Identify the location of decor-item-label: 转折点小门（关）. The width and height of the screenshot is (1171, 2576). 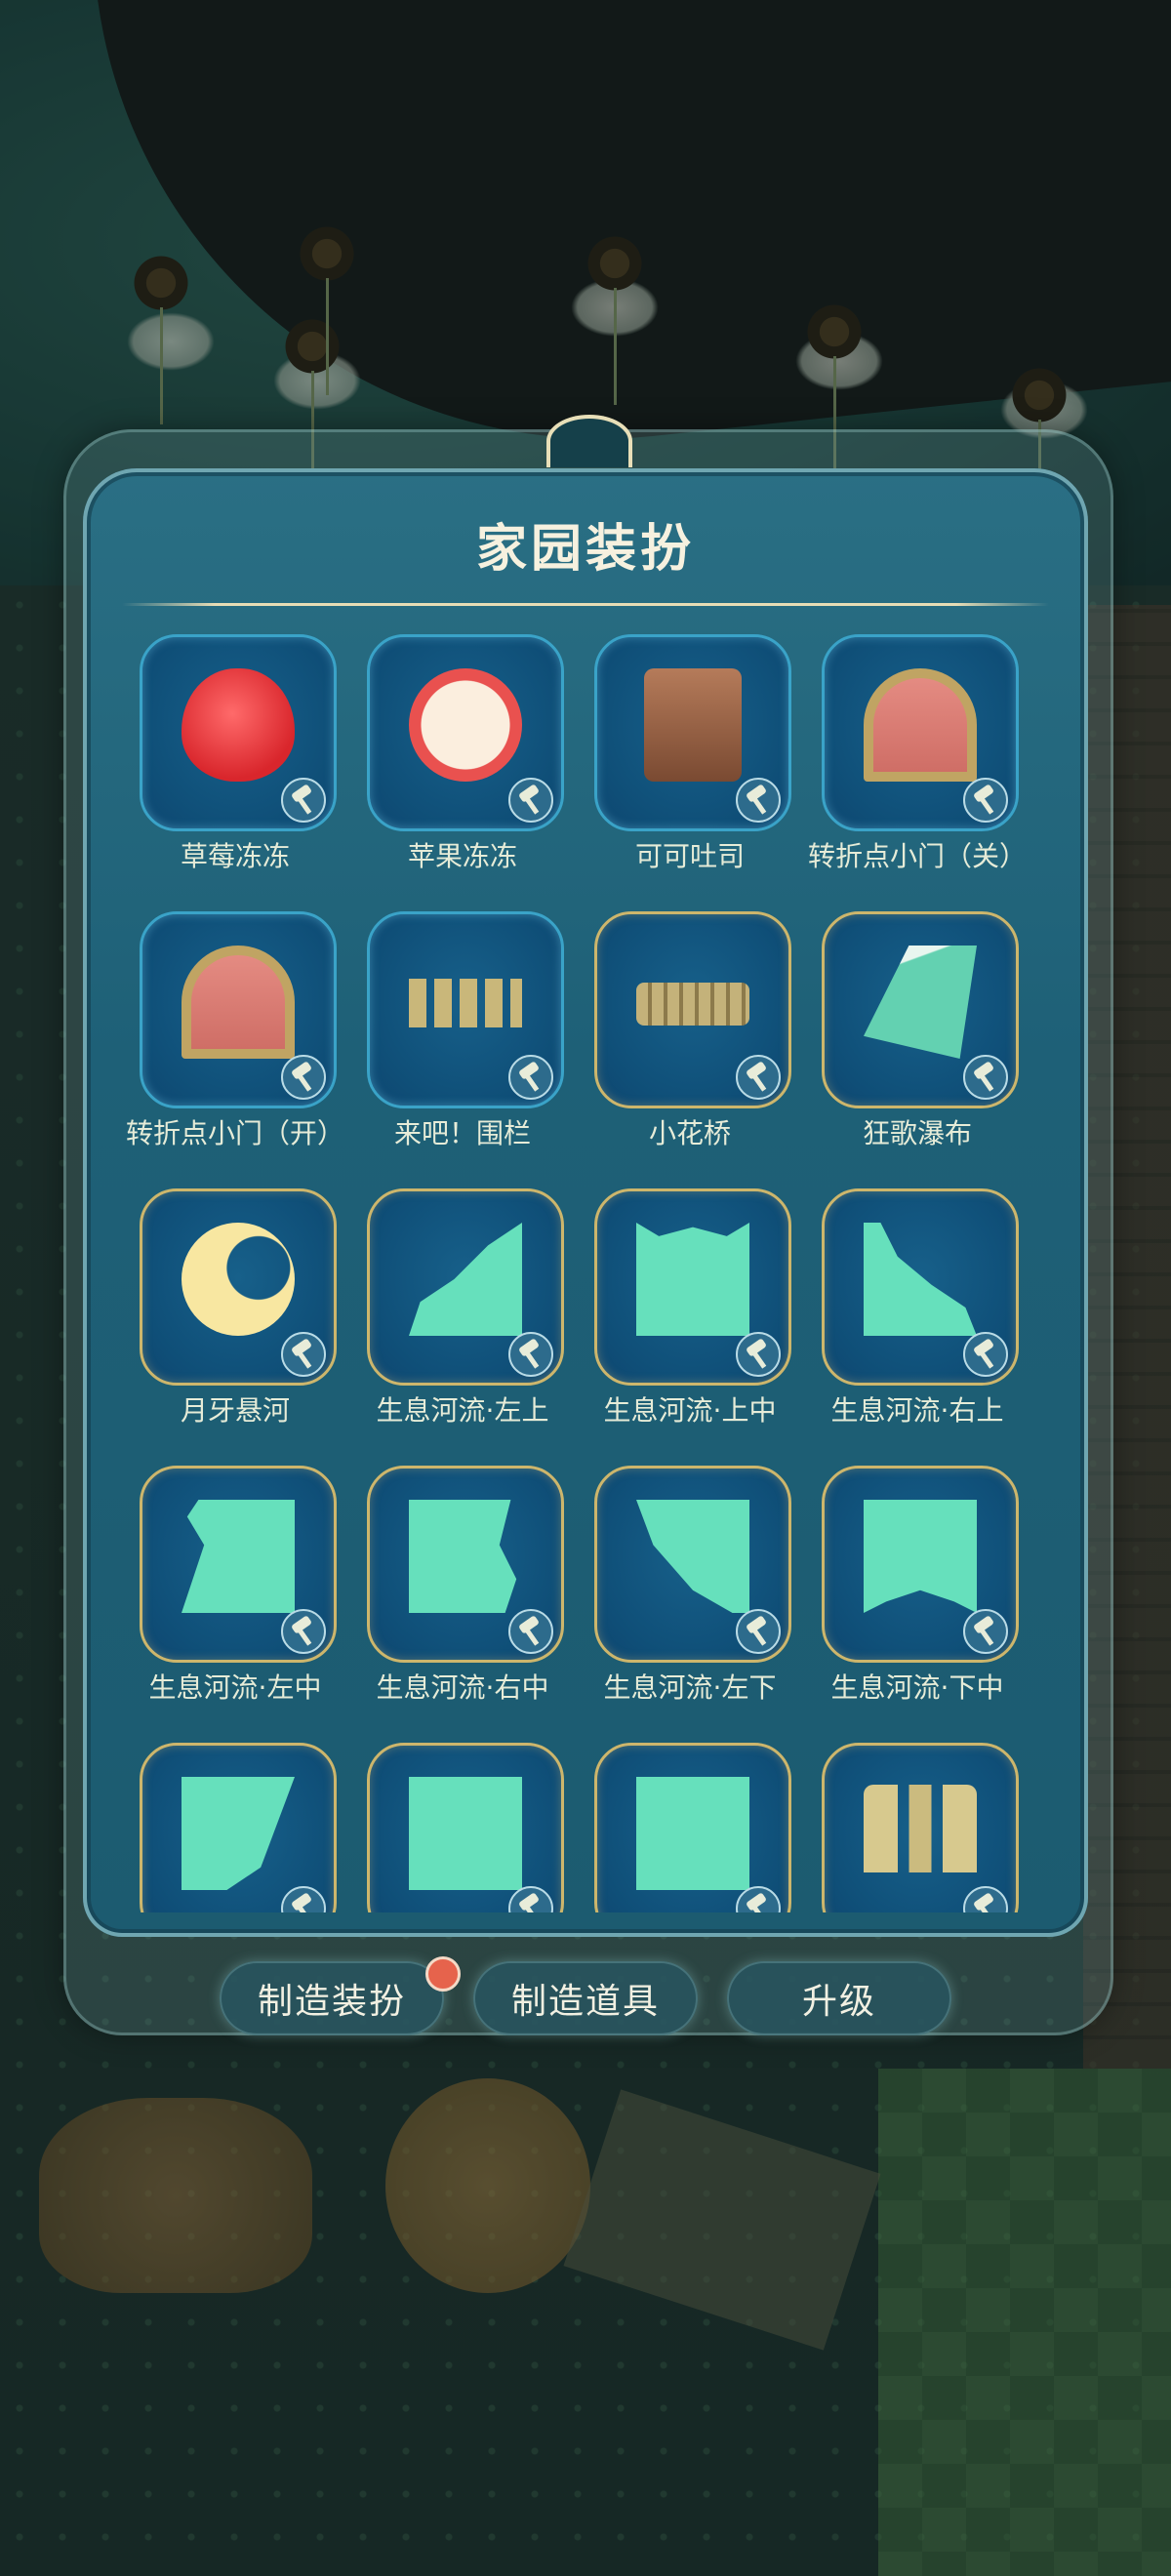
(917, 856).